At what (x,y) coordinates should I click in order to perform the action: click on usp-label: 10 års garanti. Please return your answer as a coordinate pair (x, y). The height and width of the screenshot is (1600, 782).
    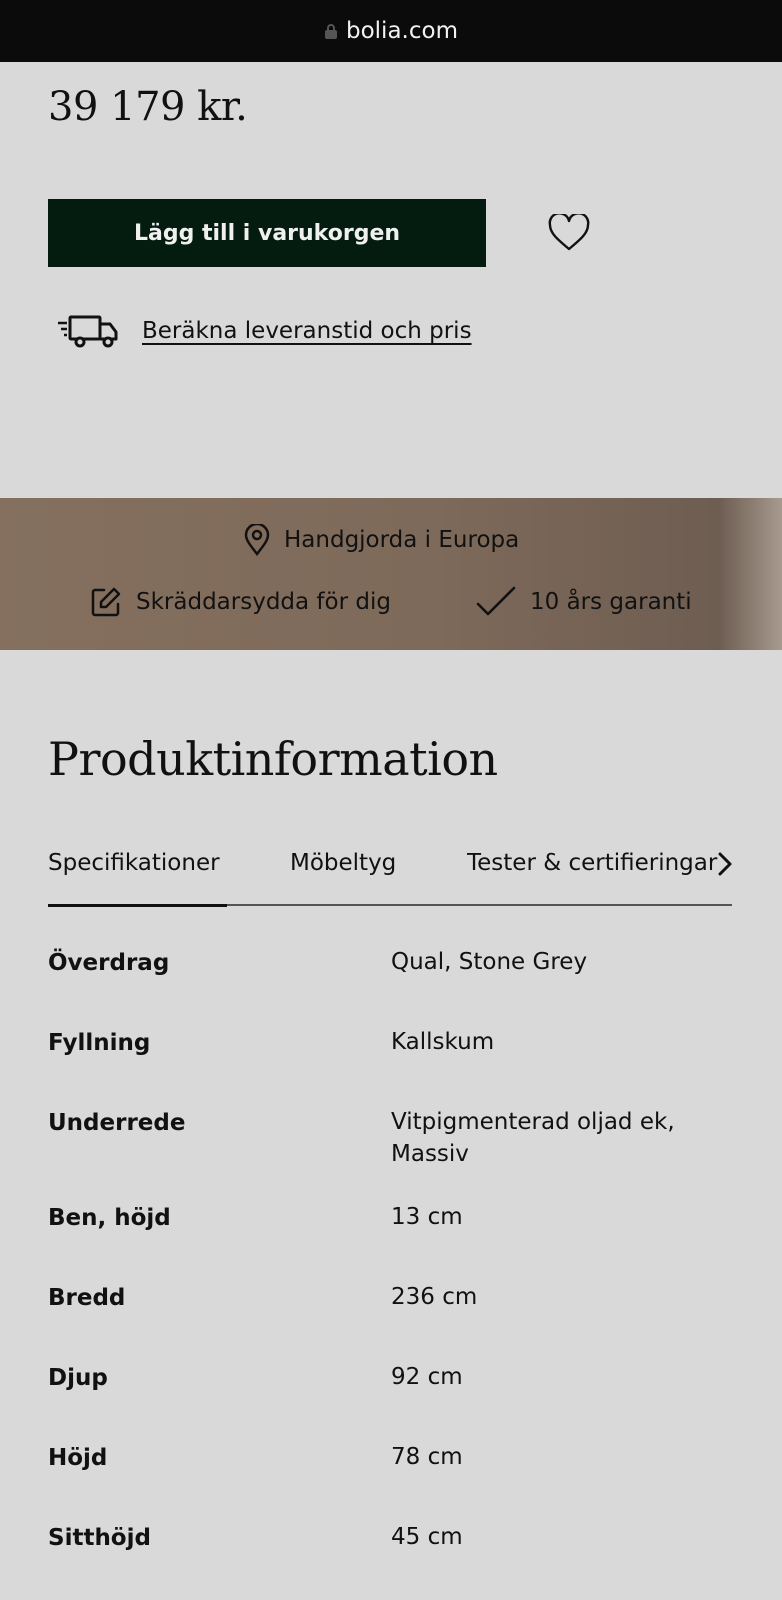
    Looking at the image, I should click on (611, 602).